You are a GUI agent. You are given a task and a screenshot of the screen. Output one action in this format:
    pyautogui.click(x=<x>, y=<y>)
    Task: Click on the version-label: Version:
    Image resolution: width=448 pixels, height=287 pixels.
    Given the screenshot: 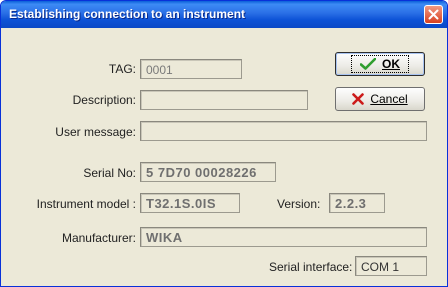 What is the action you would take?
    pyautogui.click(x=299, y=204)
    